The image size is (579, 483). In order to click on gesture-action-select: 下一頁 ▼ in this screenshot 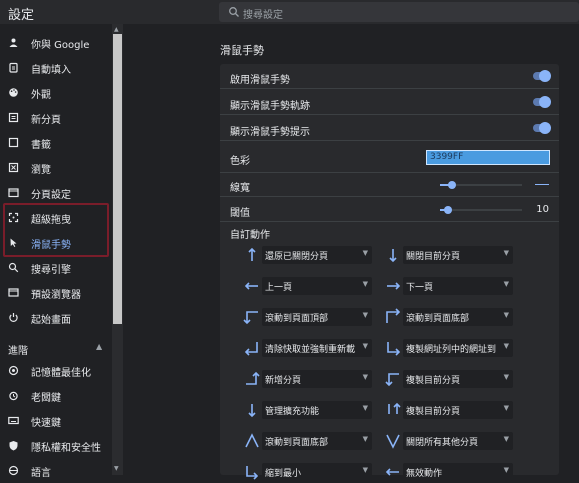, I will do `click(458, 286)`.